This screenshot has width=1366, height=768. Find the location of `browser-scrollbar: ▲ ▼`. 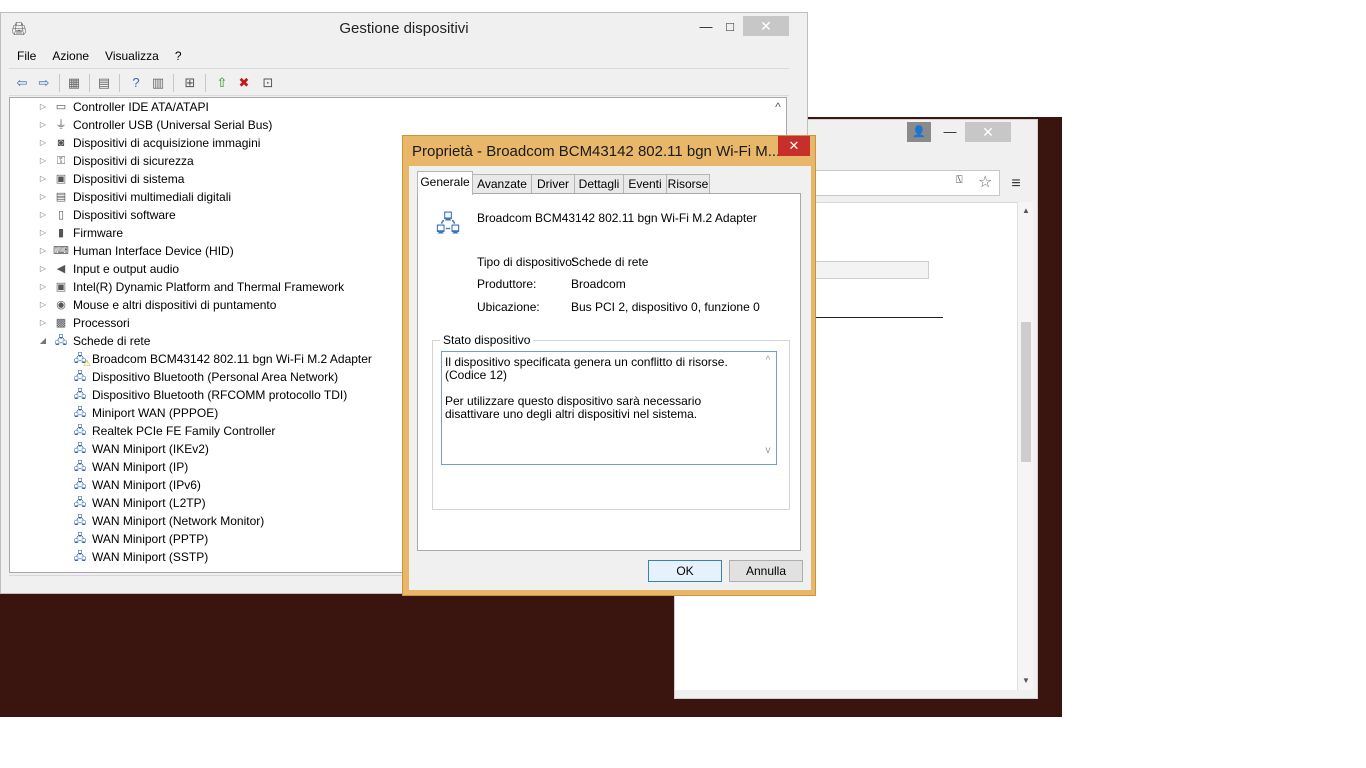

browser-scrollbar: ▲ ▼ is located at coordinates (1025, 446).